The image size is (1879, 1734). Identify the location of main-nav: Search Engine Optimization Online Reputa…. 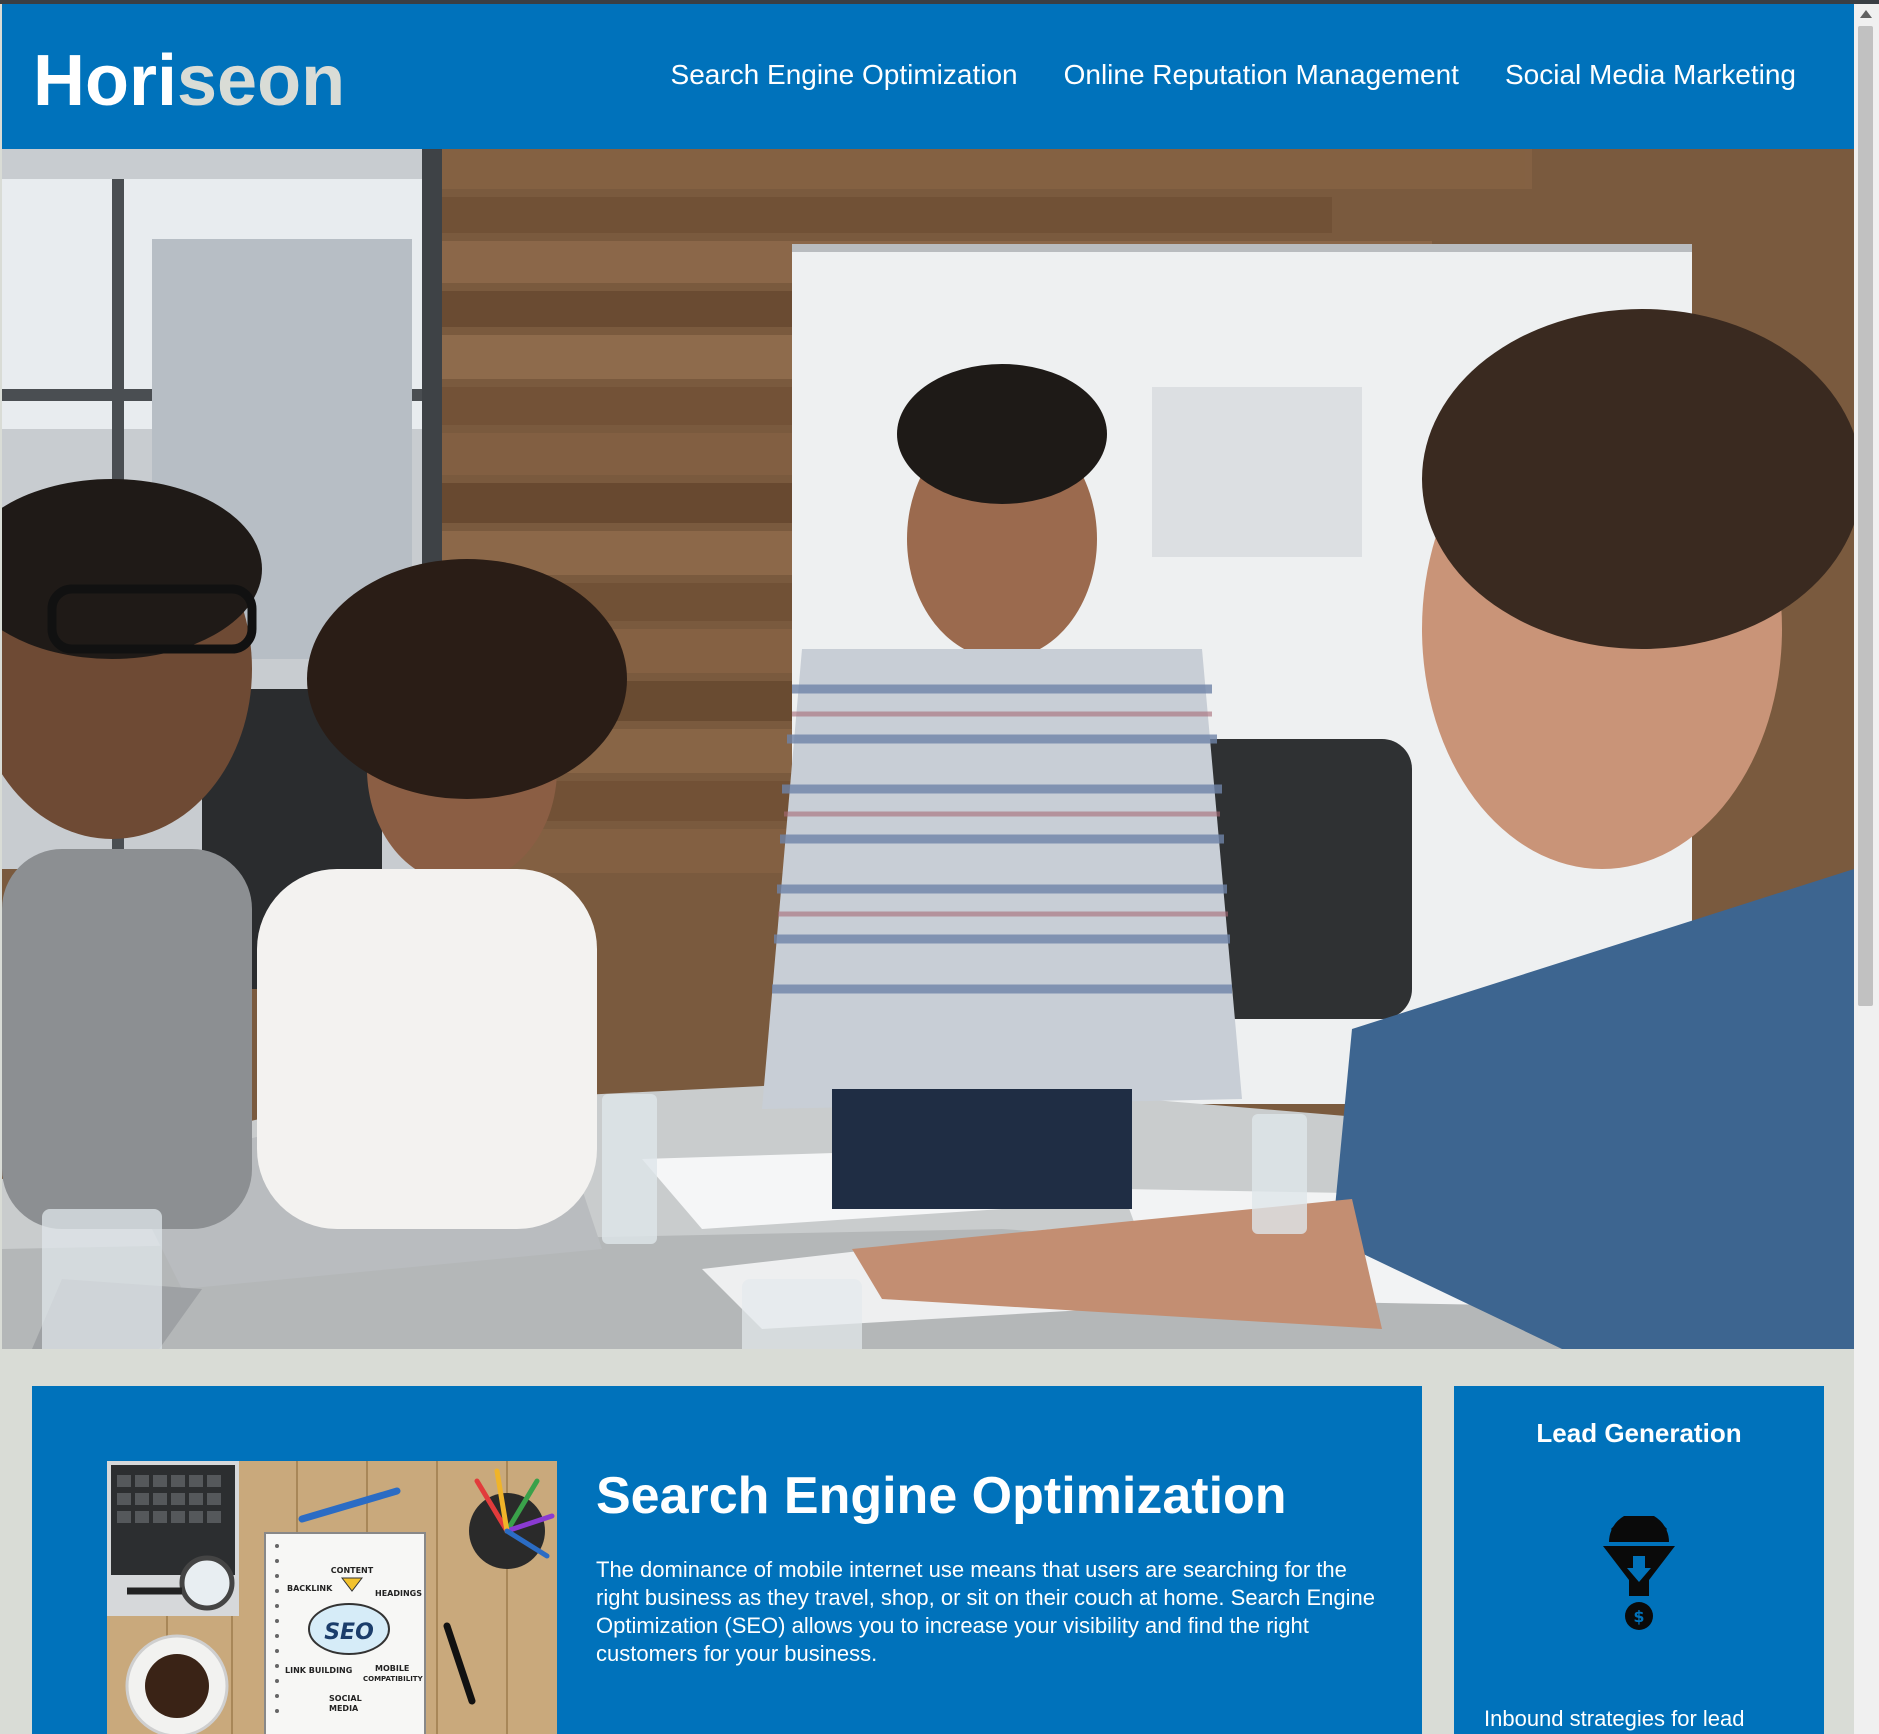
(1233, 75).